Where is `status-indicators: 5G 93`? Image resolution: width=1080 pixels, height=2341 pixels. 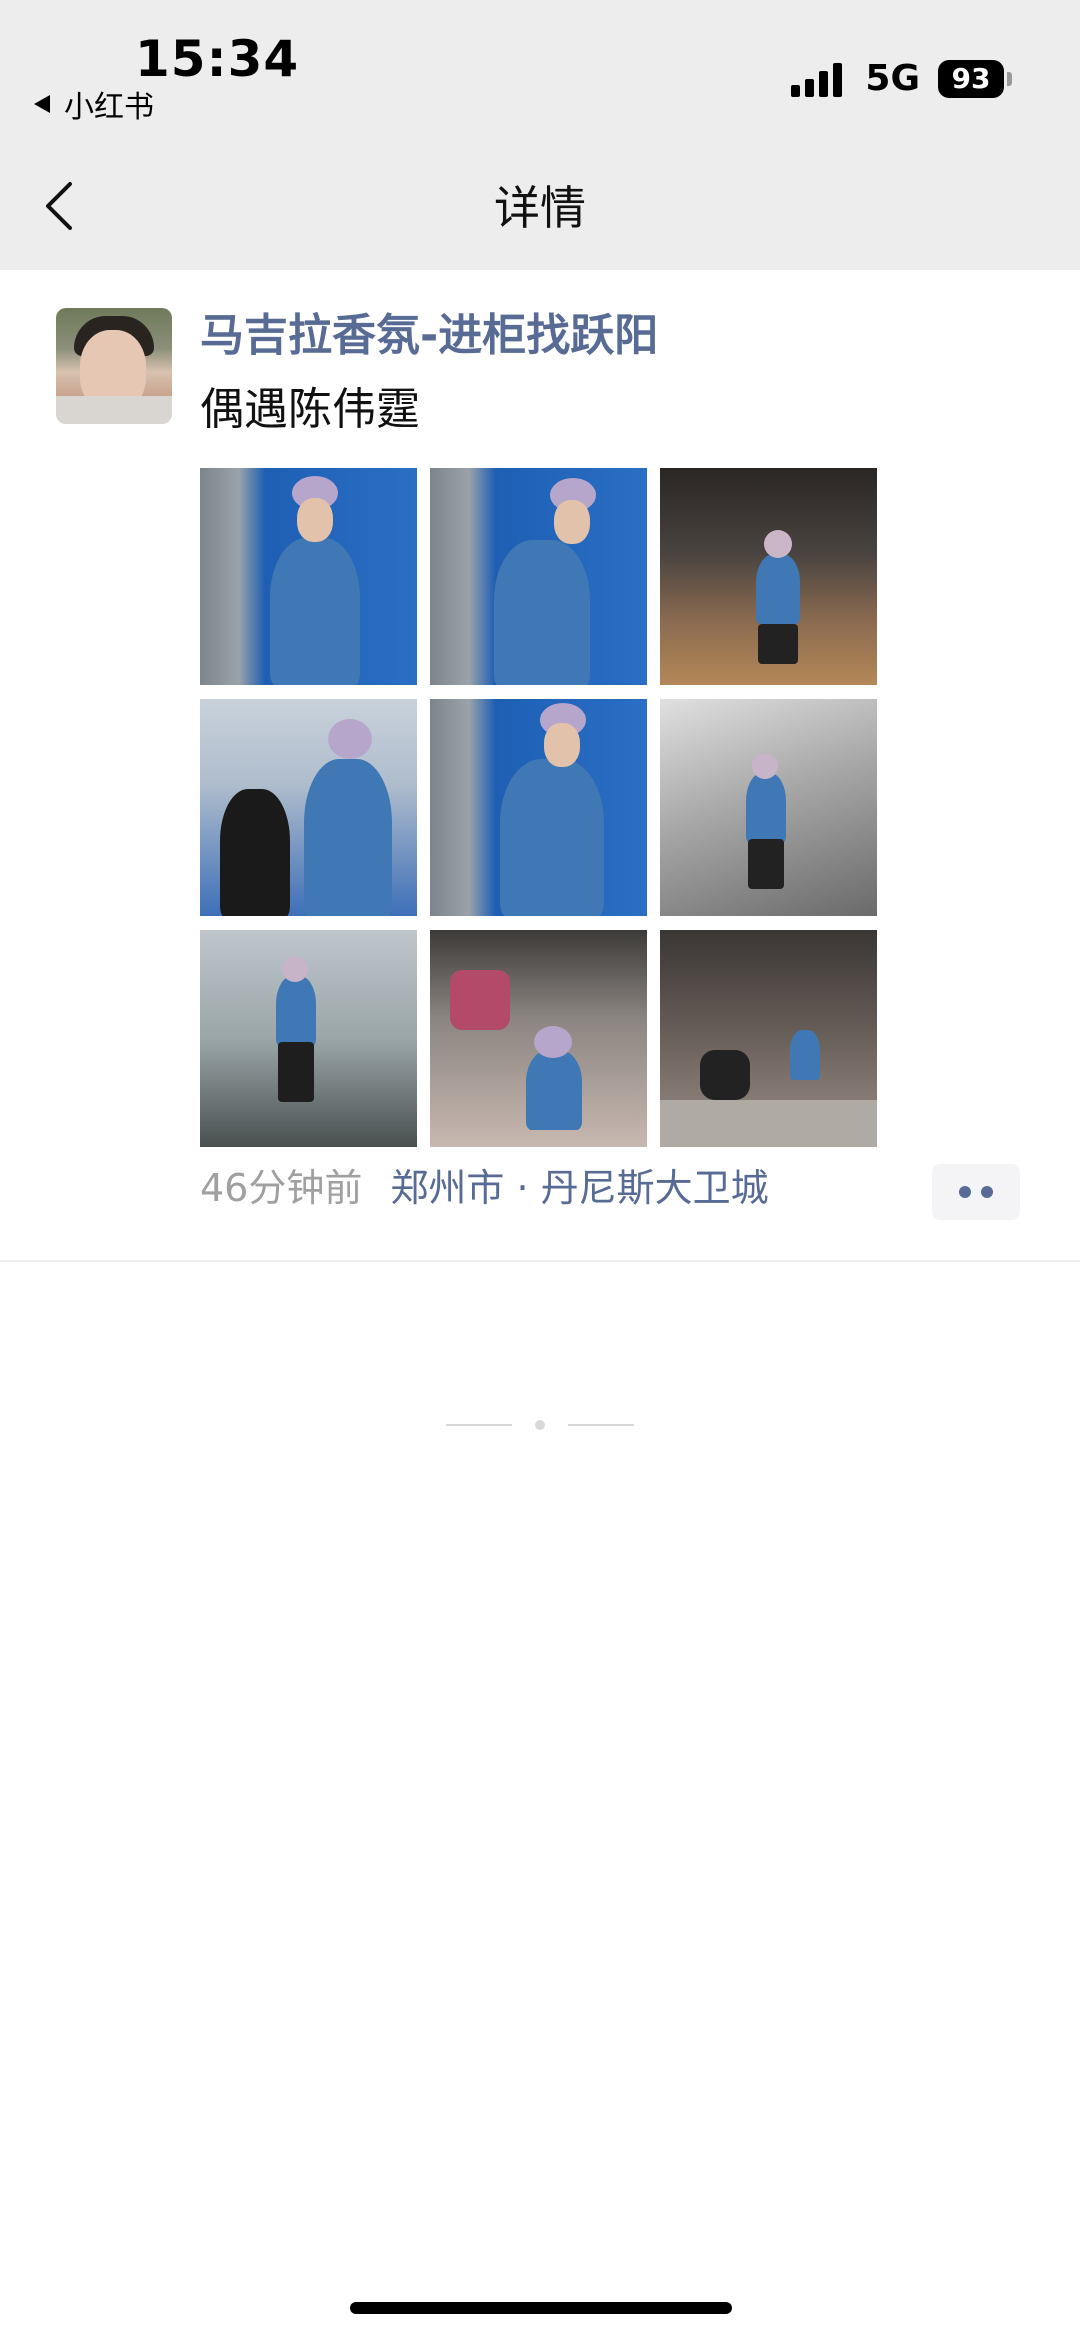
status-indicators: 5G 93 is located at coordinates (901, 78).